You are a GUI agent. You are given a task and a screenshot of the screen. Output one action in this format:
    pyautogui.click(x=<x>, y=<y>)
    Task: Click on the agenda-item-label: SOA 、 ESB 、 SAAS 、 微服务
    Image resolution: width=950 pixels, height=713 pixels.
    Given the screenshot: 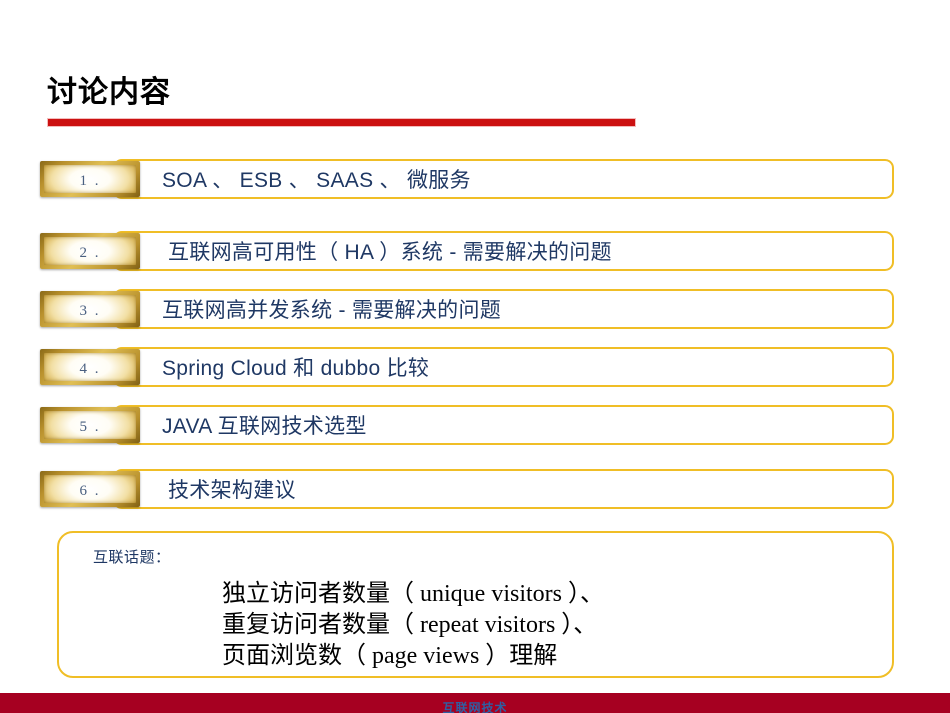 What is the action you would take?
    pyautogui.click(x=316, y=180)
    